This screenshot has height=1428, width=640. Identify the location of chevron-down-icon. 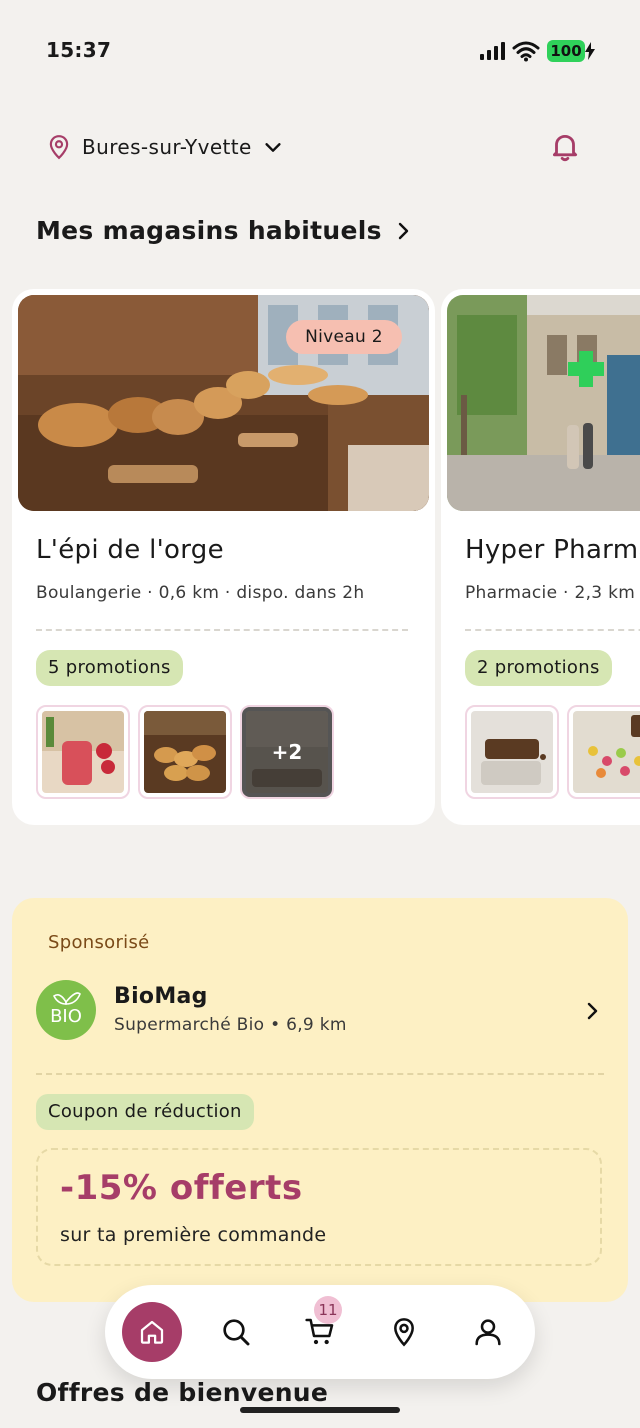
(273, 147).